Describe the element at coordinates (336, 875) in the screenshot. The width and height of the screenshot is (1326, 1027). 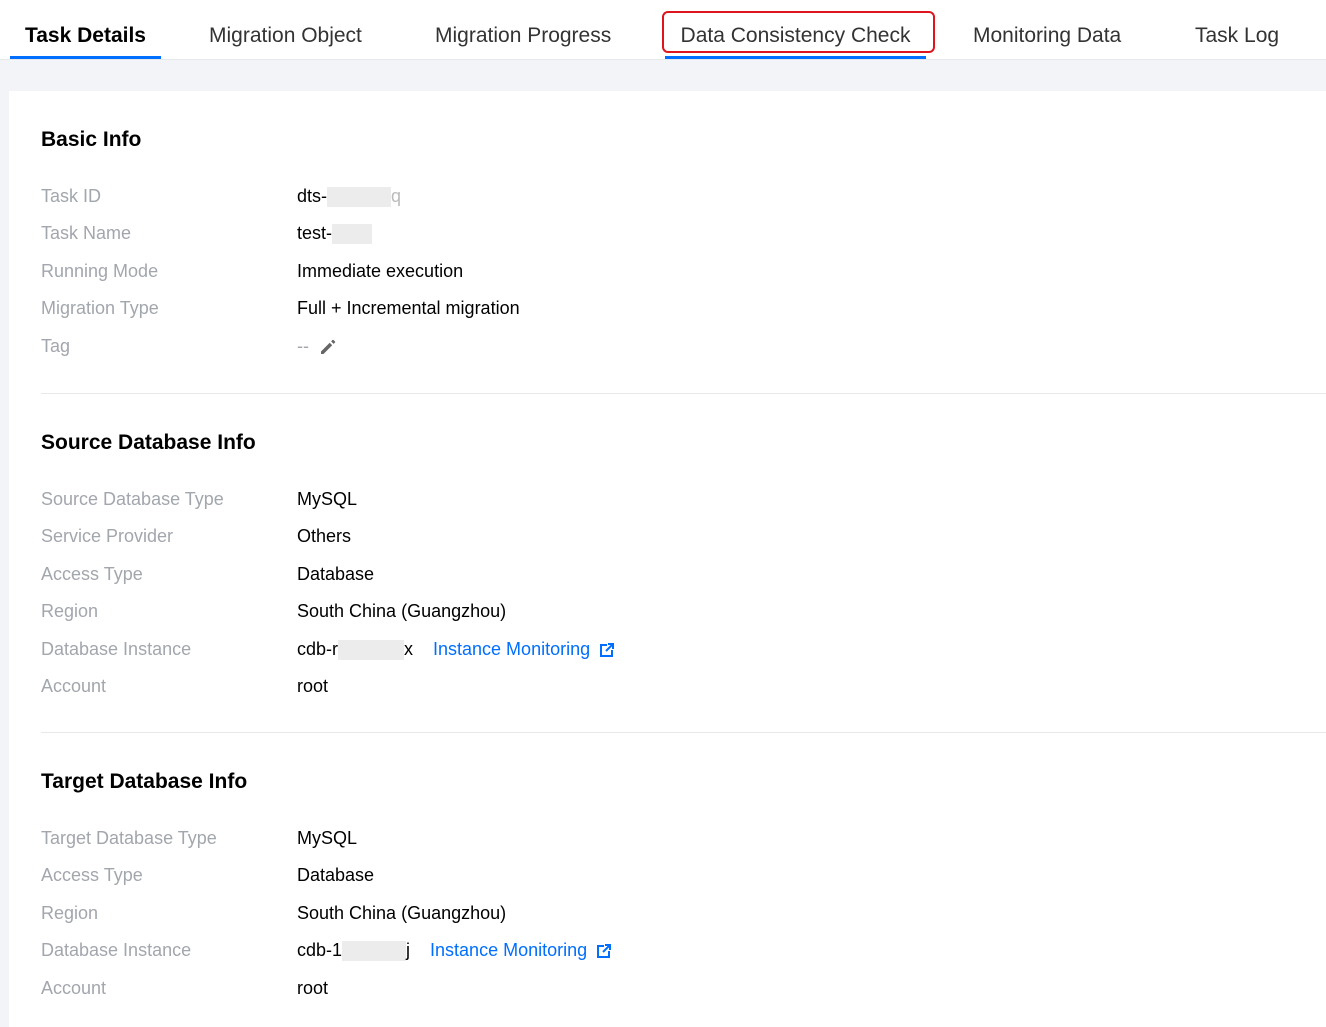
I see `target-access-type-value: Database` at that location.